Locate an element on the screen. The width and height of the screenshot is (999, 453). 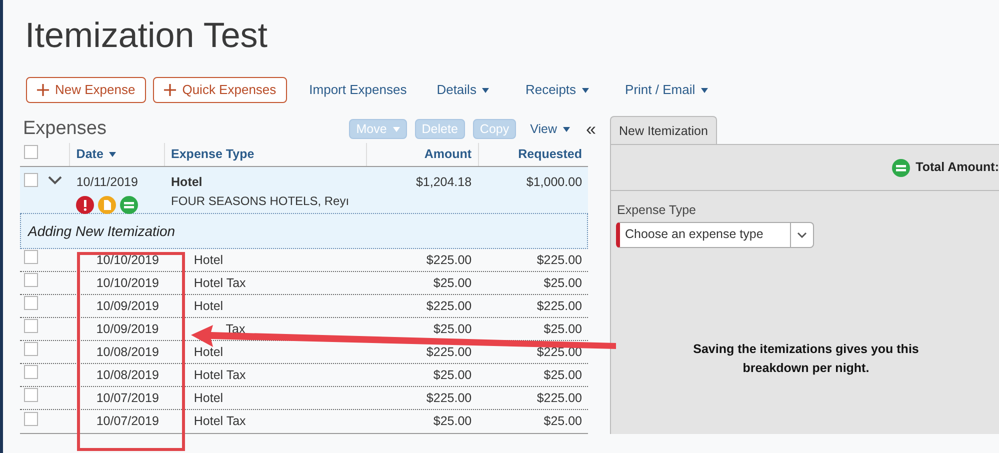
equals-icon is located at coordinates (901, 167).